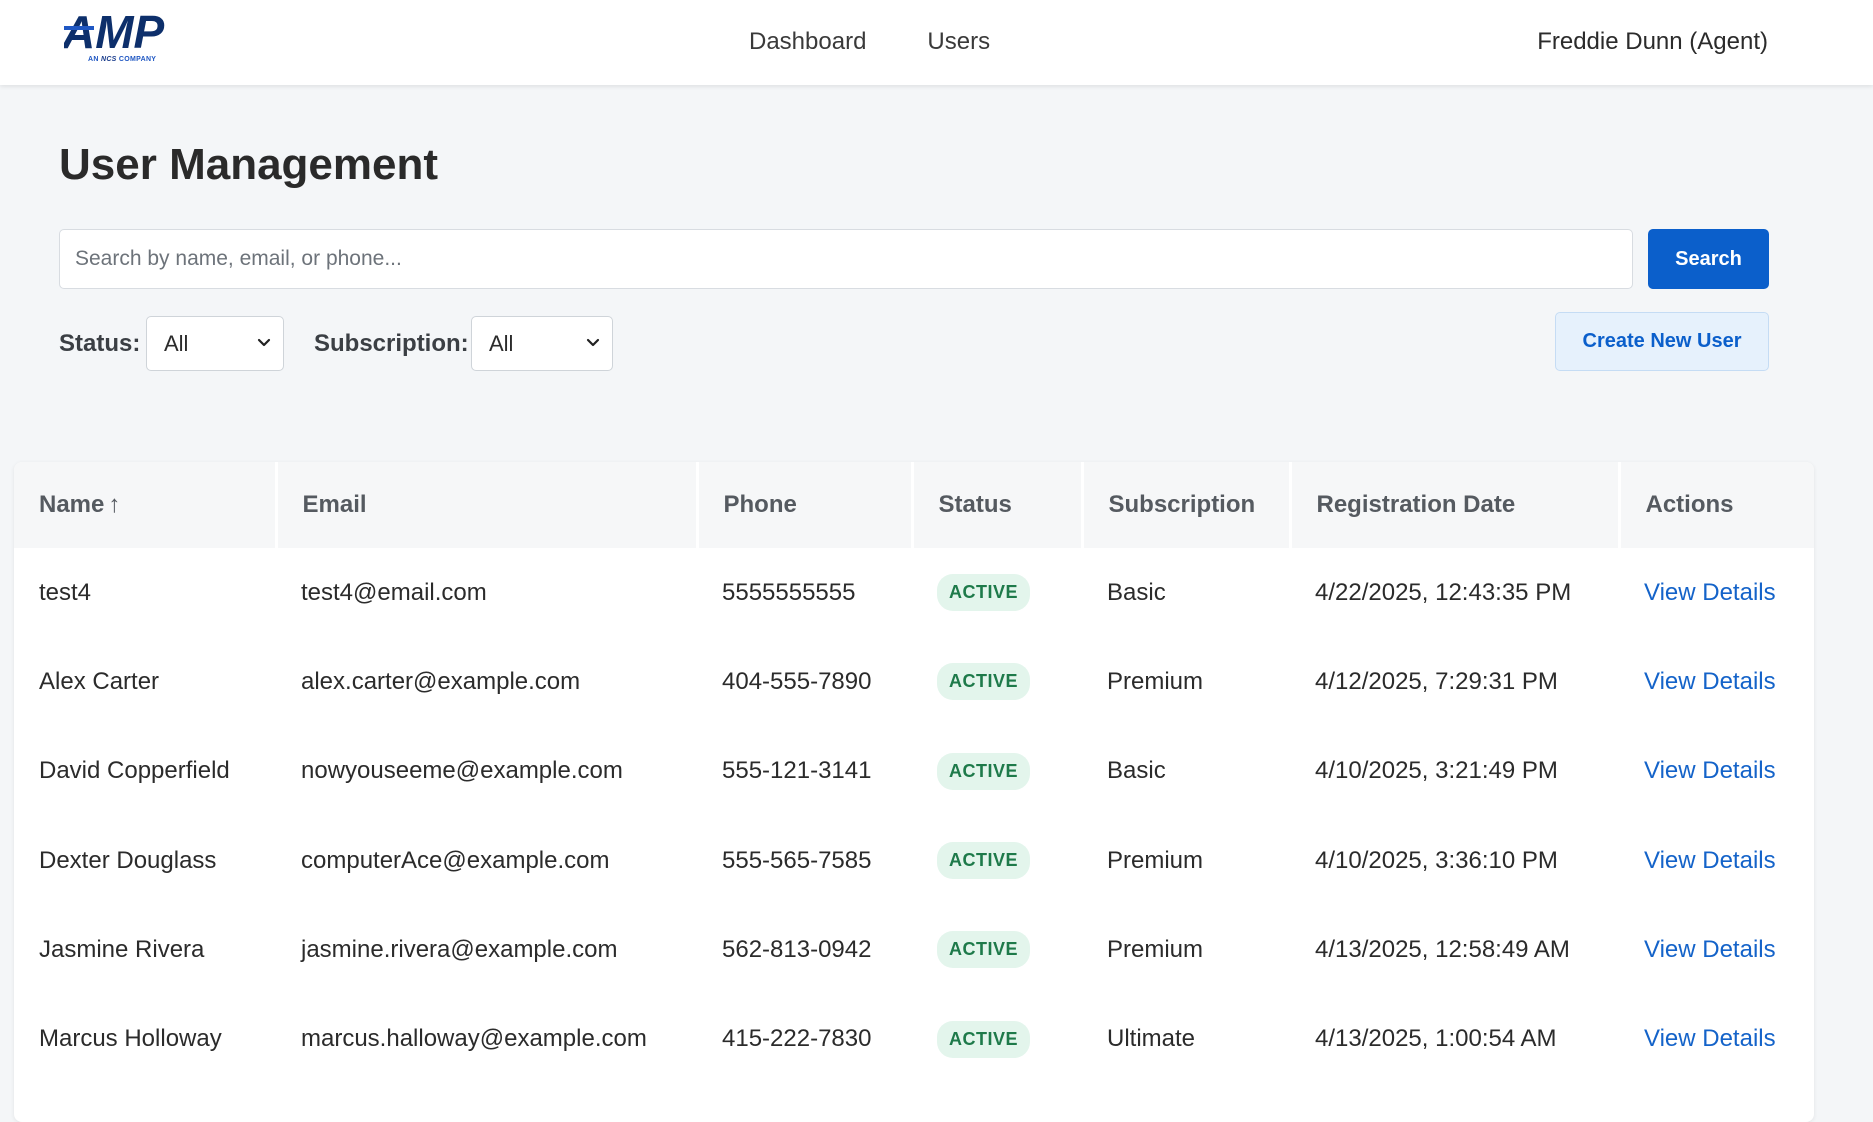 The image size is (1873, 1122). I want to click on logo-subtitle: AN NCS COMPANY, so click(122, 59).